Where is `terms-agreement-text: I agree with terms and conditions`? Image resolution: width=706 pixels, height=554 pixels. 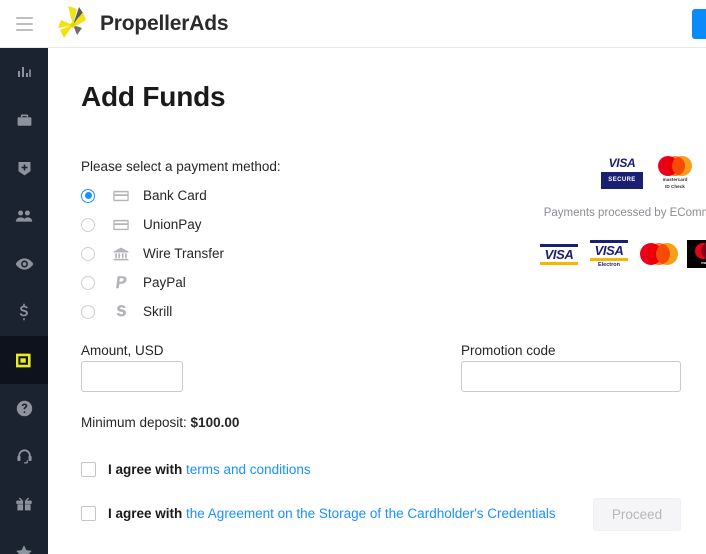 terms-agreement-text: I agree with terms and conditions is located at coordinates (209, 469).